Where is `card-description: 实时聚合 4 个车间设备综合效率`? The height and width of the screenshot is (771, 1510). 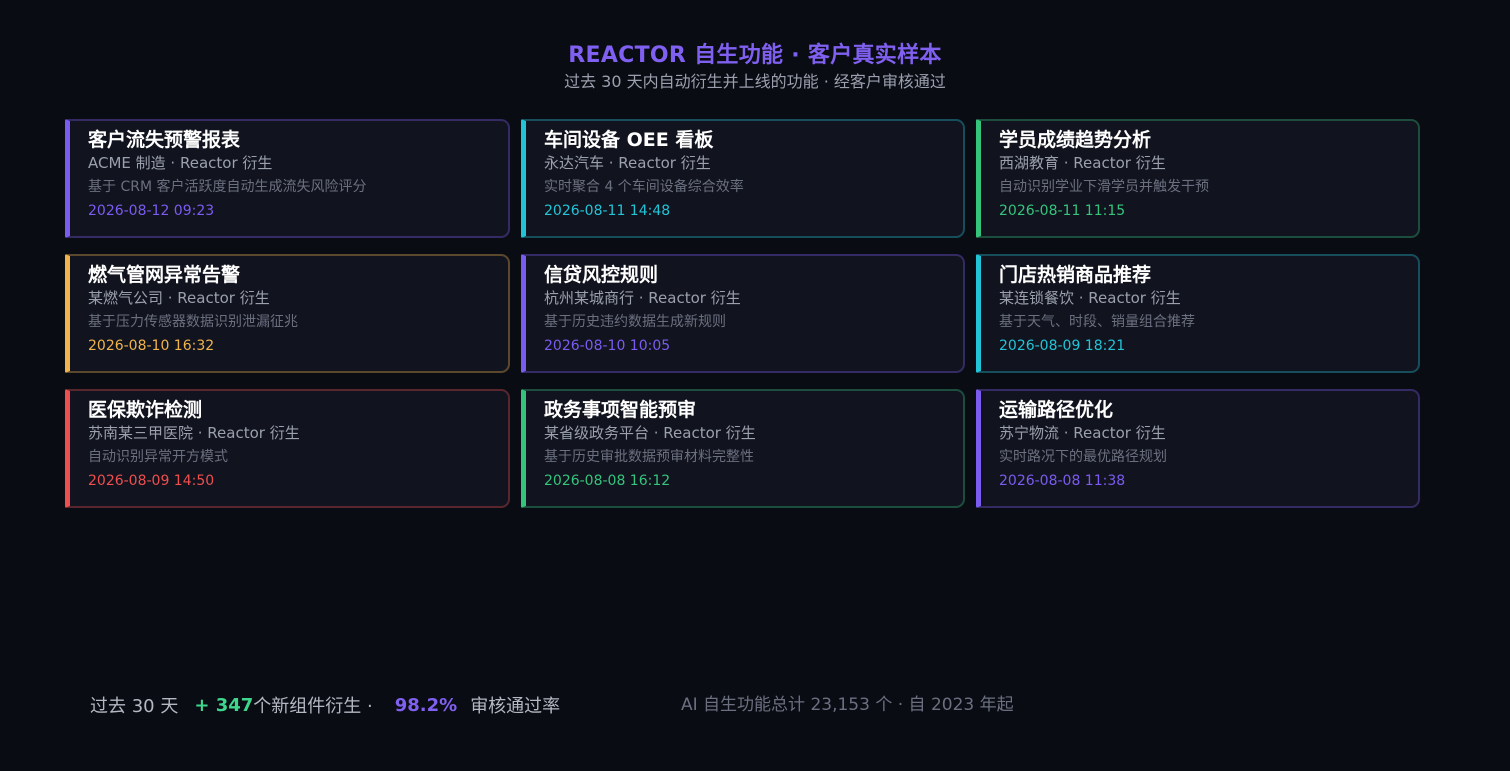
card-description: 实时聚合 4 个车间设备综合效率 is located at coordinates (644, 187).